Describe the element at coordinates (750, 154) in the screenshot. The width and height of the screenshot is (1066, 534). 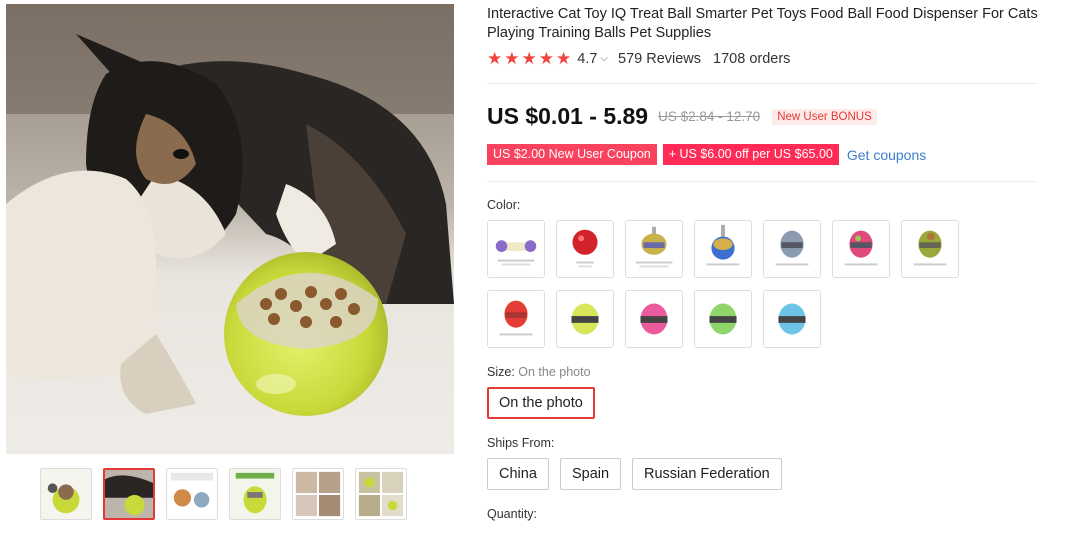
I see `store-coupon: + US $6.00 off per US $65.00` at that location.